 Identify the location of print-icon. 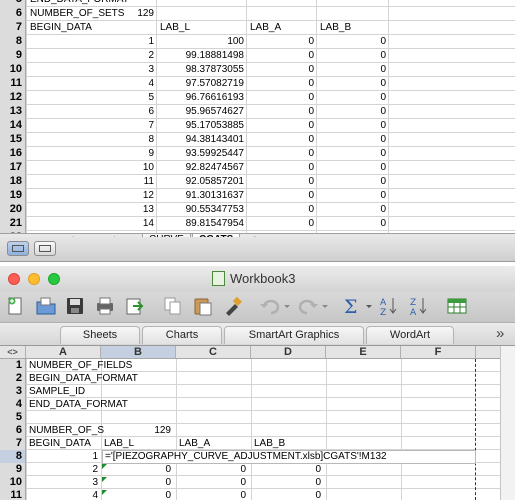
(105, 306).